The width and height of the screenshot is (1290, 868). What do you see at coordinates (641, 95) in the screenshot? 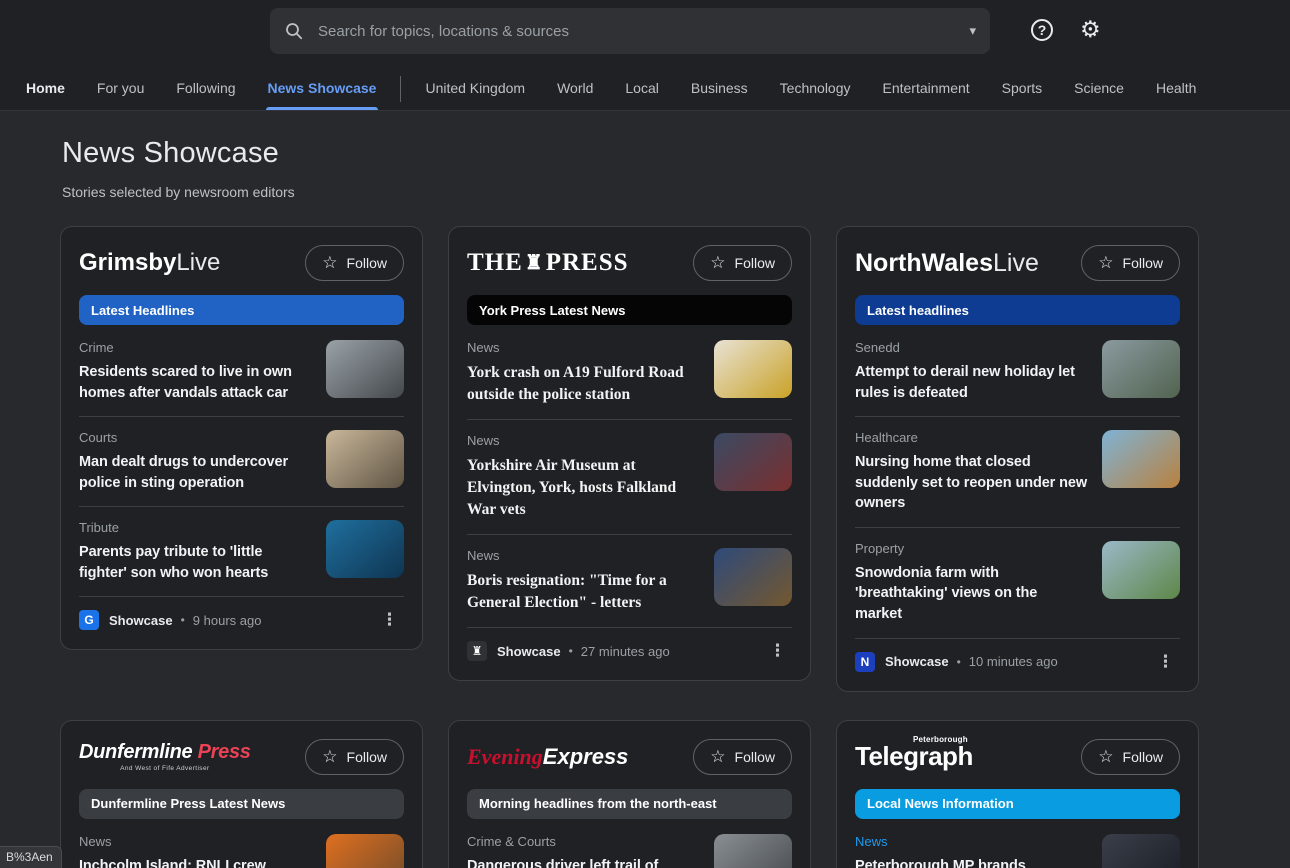
I see `tab-local: Local` at bounding box center [641, 95].